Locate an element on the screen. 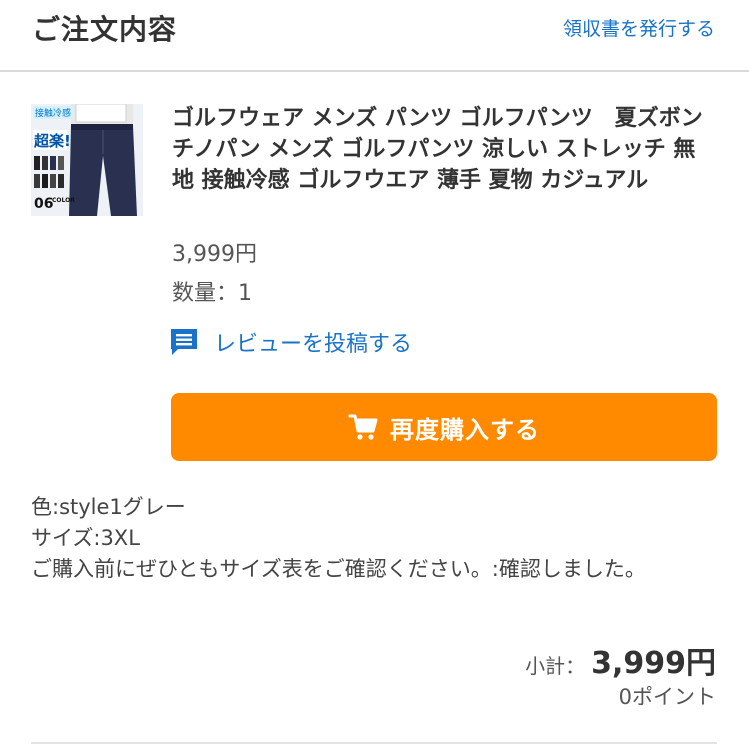 The width and height of the screenshot is (749, 749). golf-pants-product-image: 接触冷感 超楽! 06 COLOR is located at coordinates (87, 160).